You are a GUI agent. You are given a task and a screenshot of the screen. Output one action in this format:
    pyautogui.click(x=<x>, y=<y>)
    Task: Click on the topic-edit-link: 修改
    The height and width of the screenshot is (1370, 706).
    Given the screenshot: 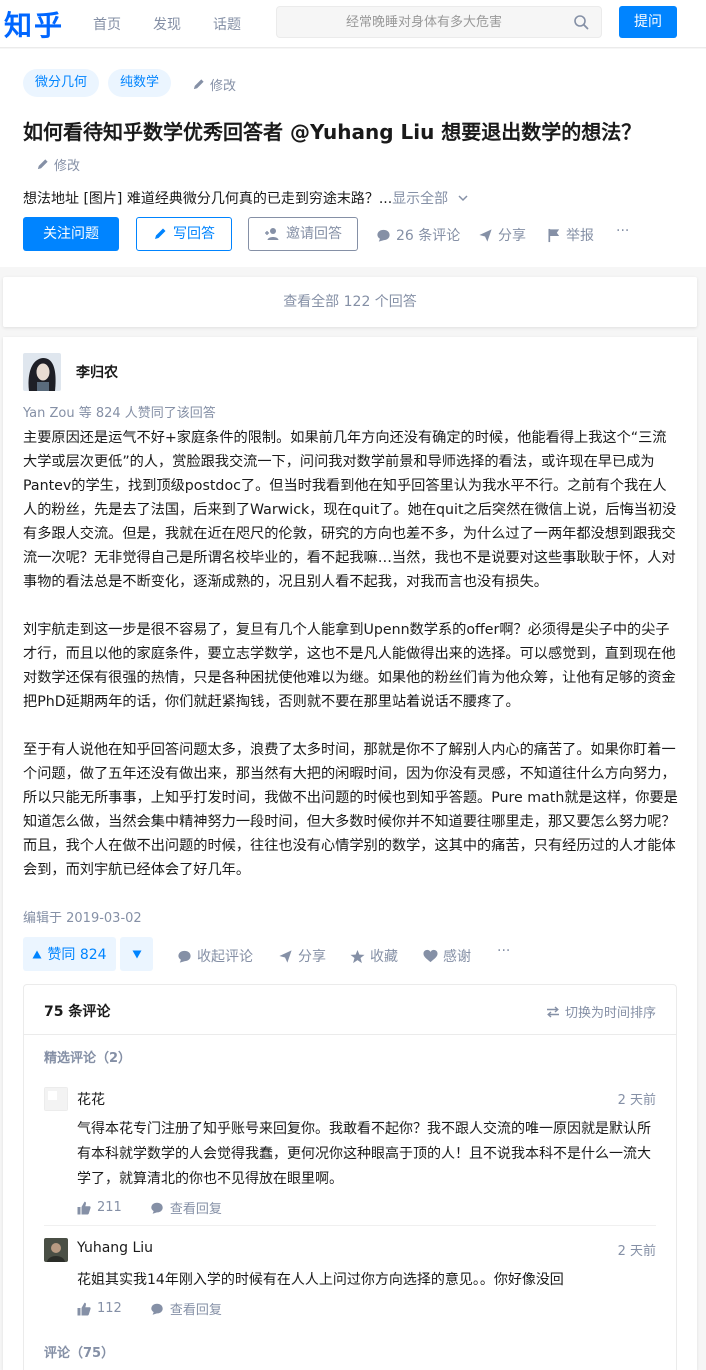 What is the action you would take?
    pyautogui.click(x=214, y=84)
    